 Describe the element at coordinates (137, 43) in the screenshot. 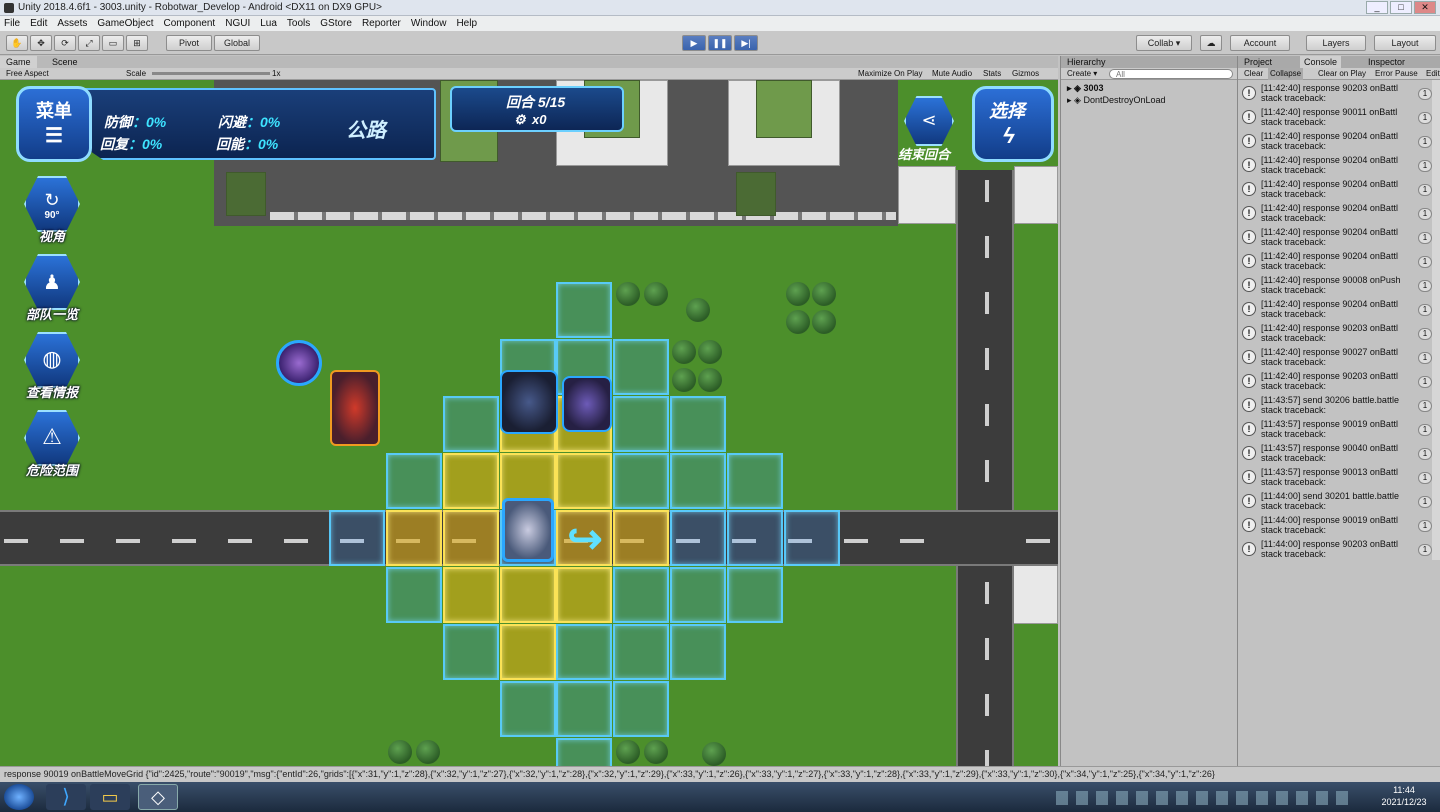

I see `transform-tool-icon: ⊞` at that location.